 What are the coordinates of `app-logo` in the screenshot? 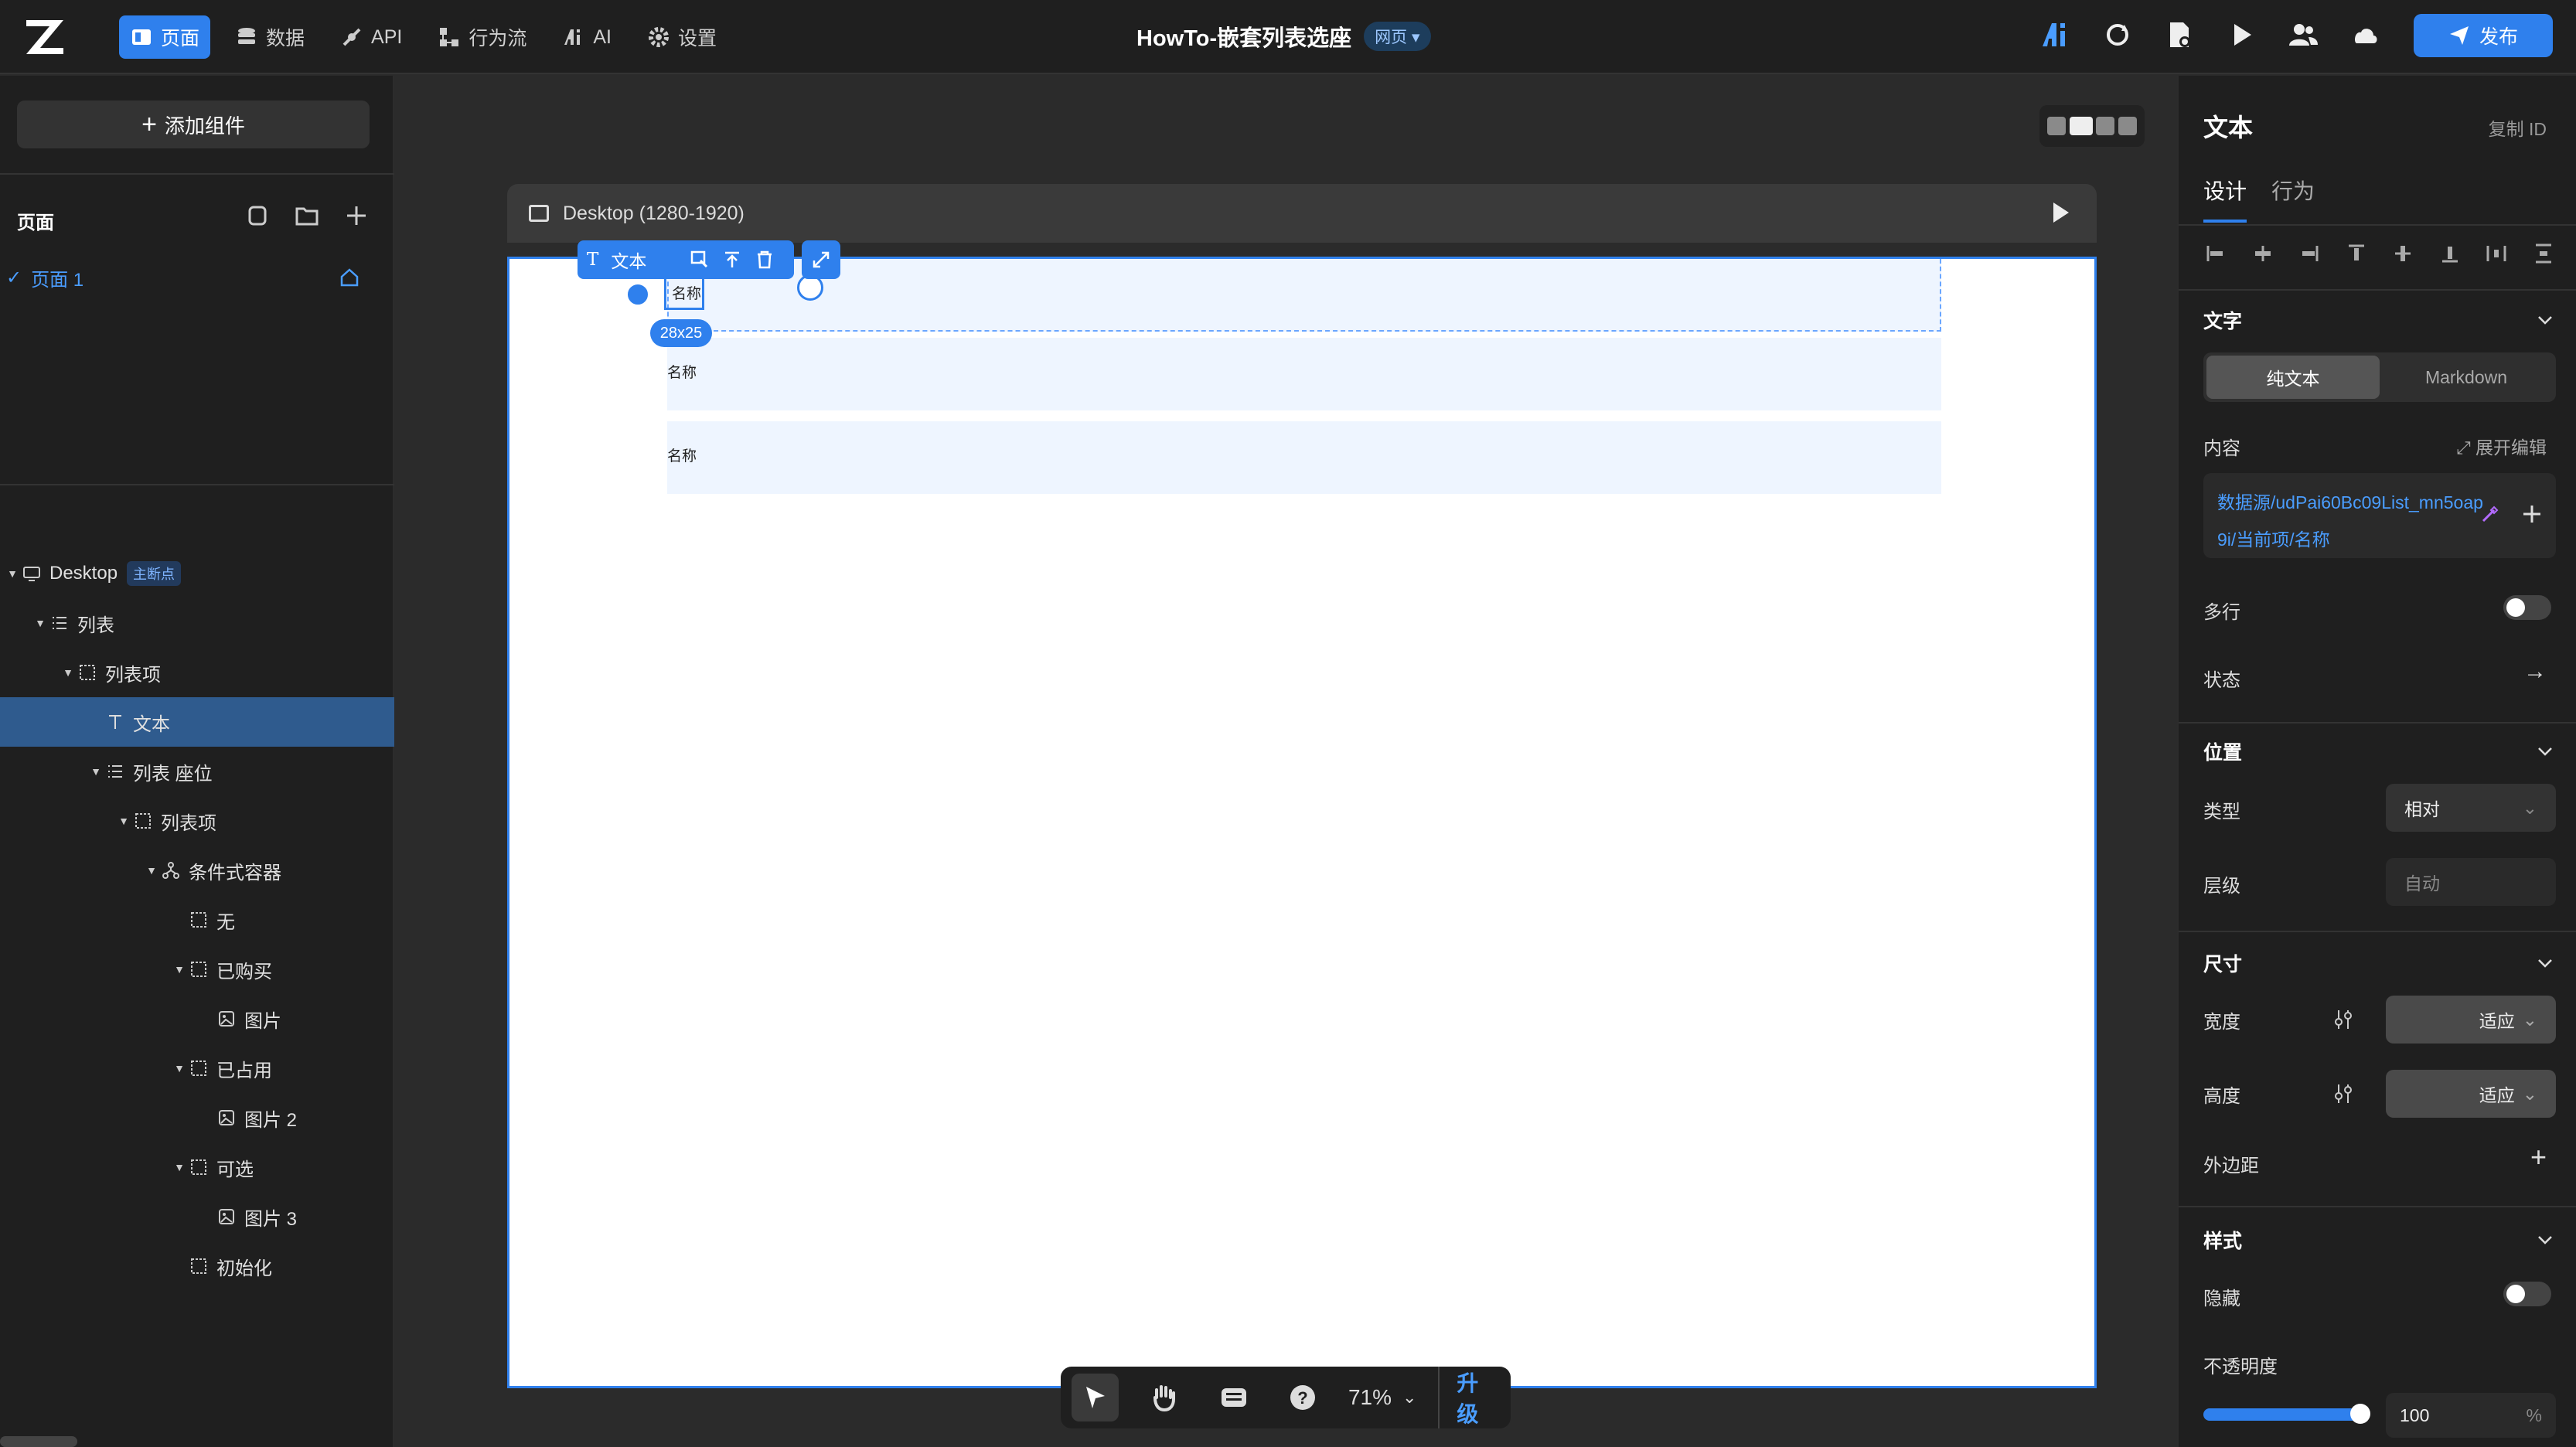 It's located at (44, 37).